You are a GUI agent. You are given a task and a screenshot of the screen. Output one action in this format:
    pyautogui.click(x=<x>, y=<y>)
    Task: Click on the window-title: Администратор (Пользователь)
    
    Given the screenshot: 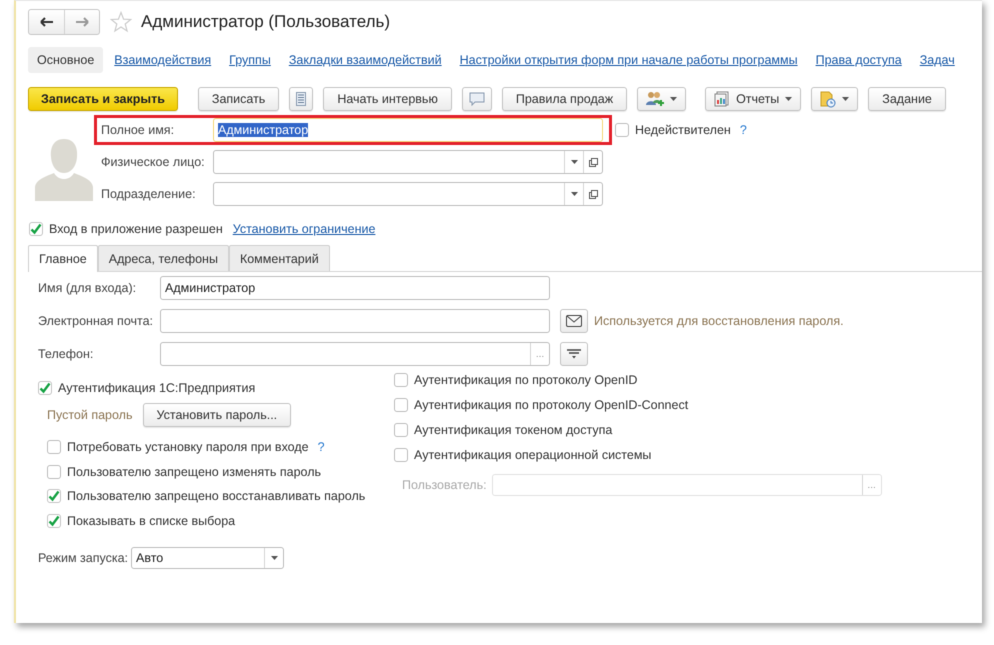 What is the action you would take?
    pyautogui.click(x=265, y=22)
    